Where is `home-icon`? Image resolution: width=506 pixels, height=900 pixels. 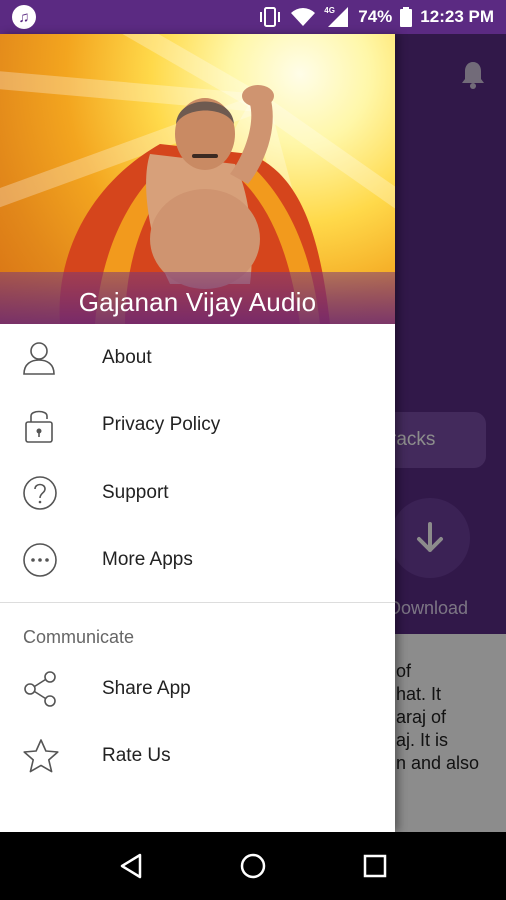
home-icon is located at coordinates (253, 866).